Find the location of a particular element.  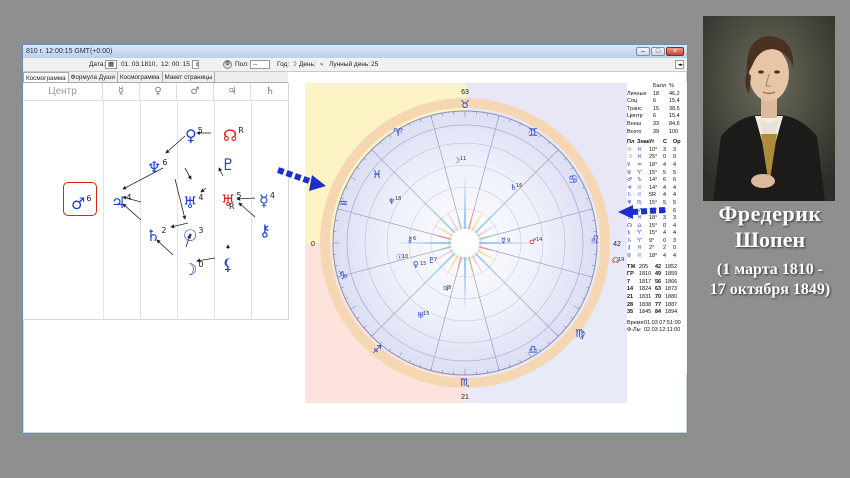

age-label-21: 21 is located at coordinates (465, 397).